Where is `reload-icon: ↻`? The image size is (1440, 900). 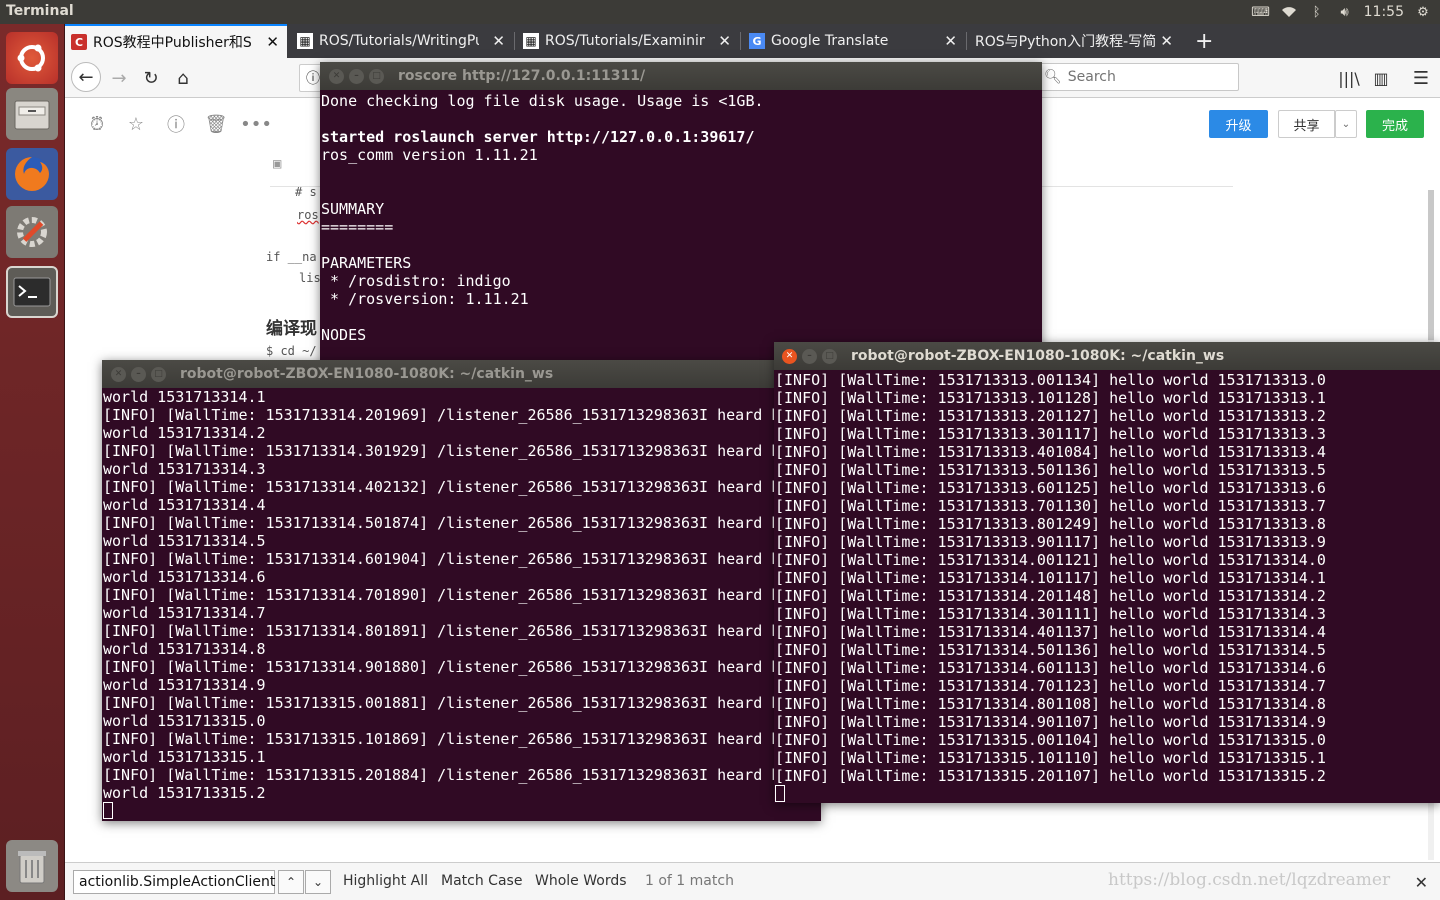 reload-icon: ↻ is located at coordinates (151, 78).